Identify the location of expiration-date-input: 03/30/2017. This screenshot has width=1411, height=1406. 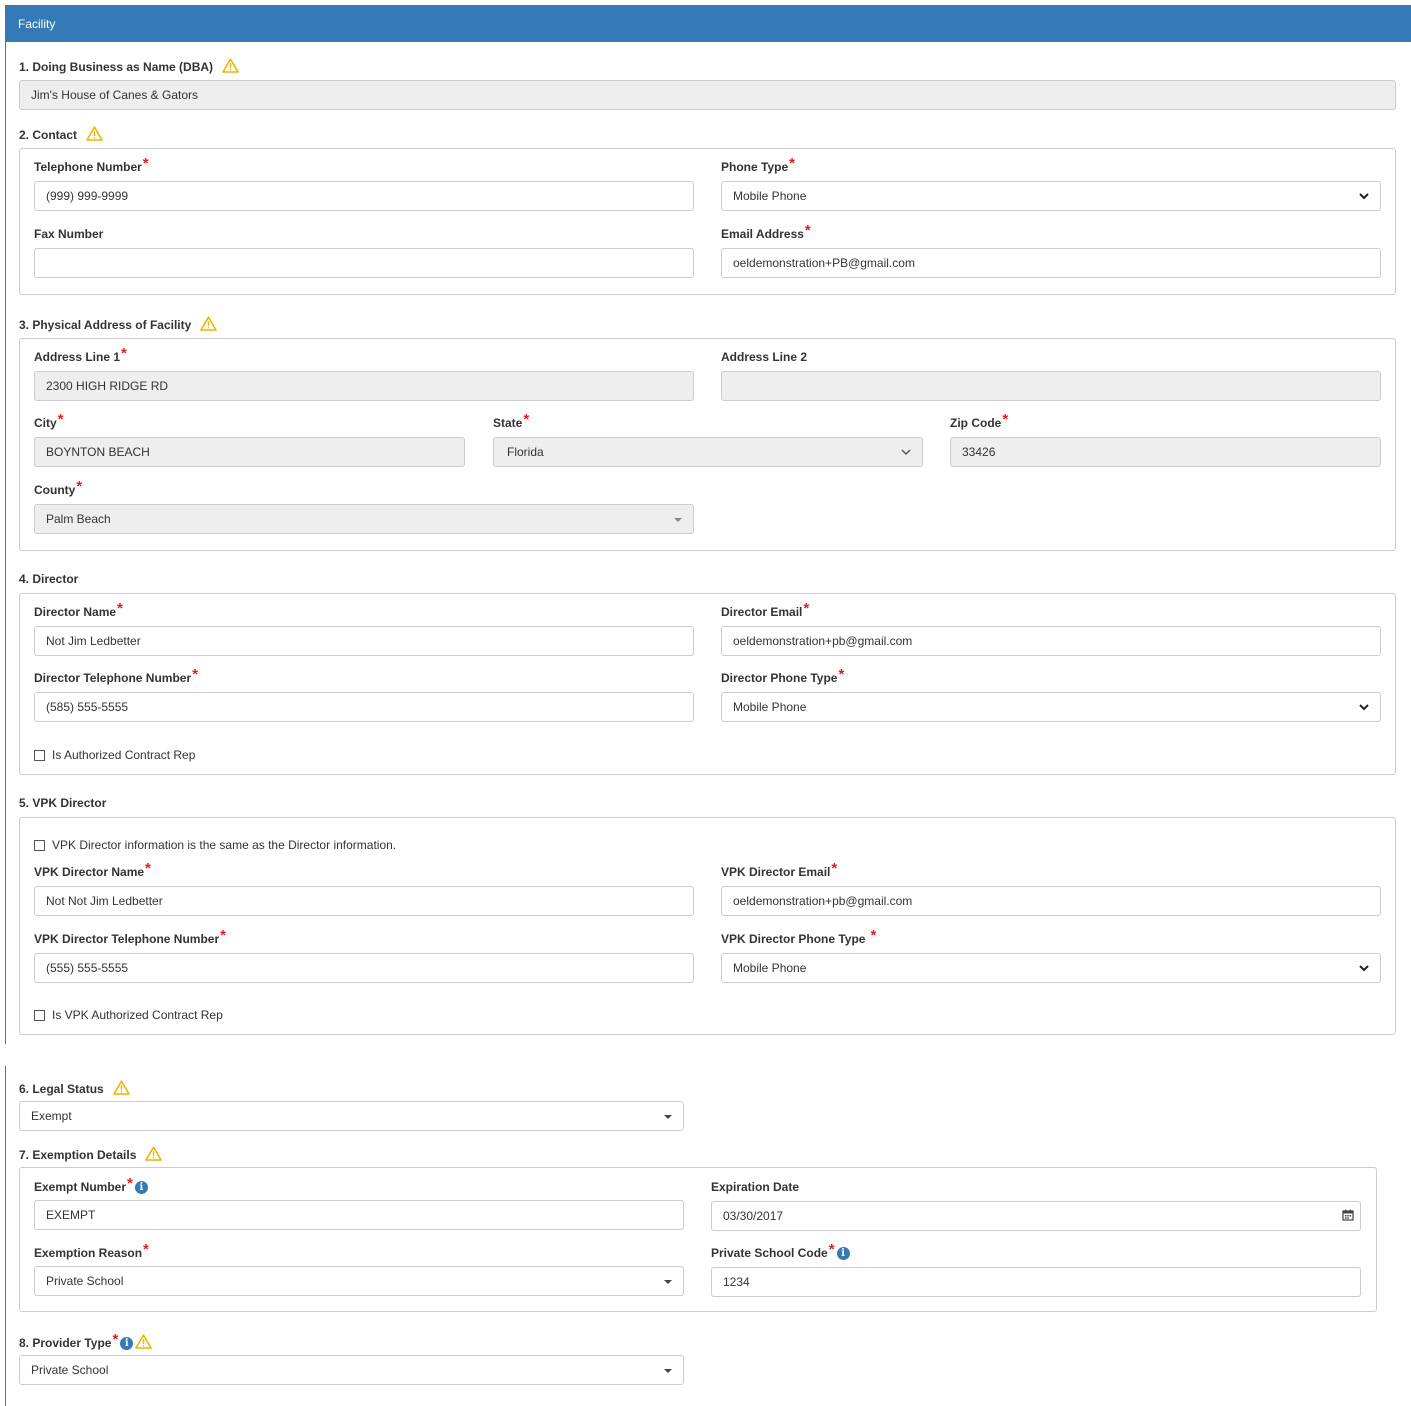
(1023, 1216).